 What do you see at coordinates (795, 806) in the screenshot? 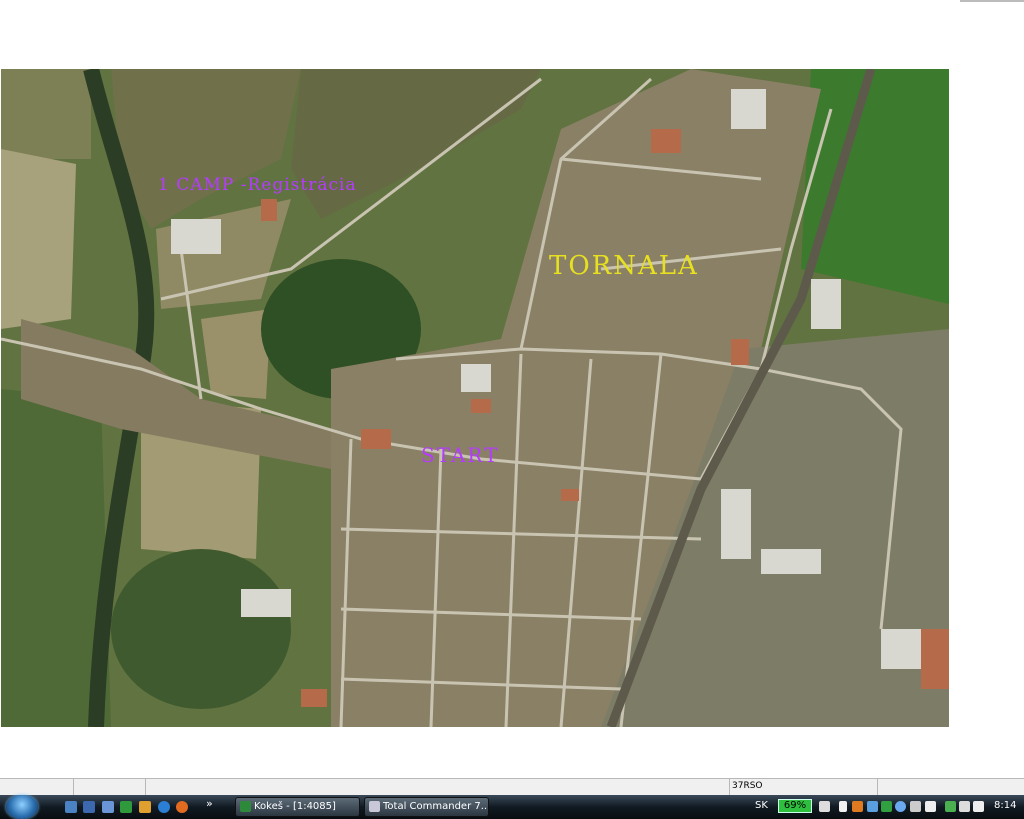
I see `battery-indicator: 69%` at bounding box center [795, 806].